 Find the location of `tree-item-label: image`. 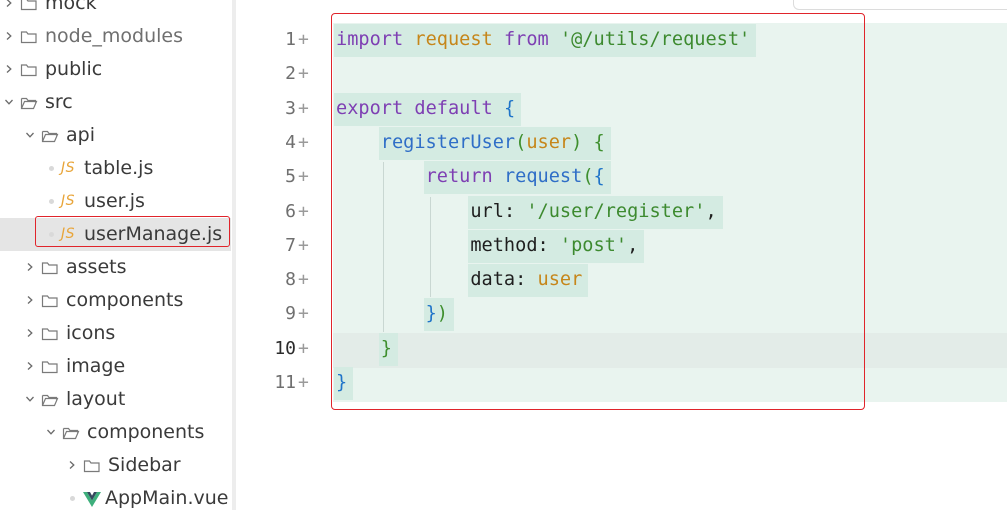

tree-item-label: image is located at coordinates (96, 366).